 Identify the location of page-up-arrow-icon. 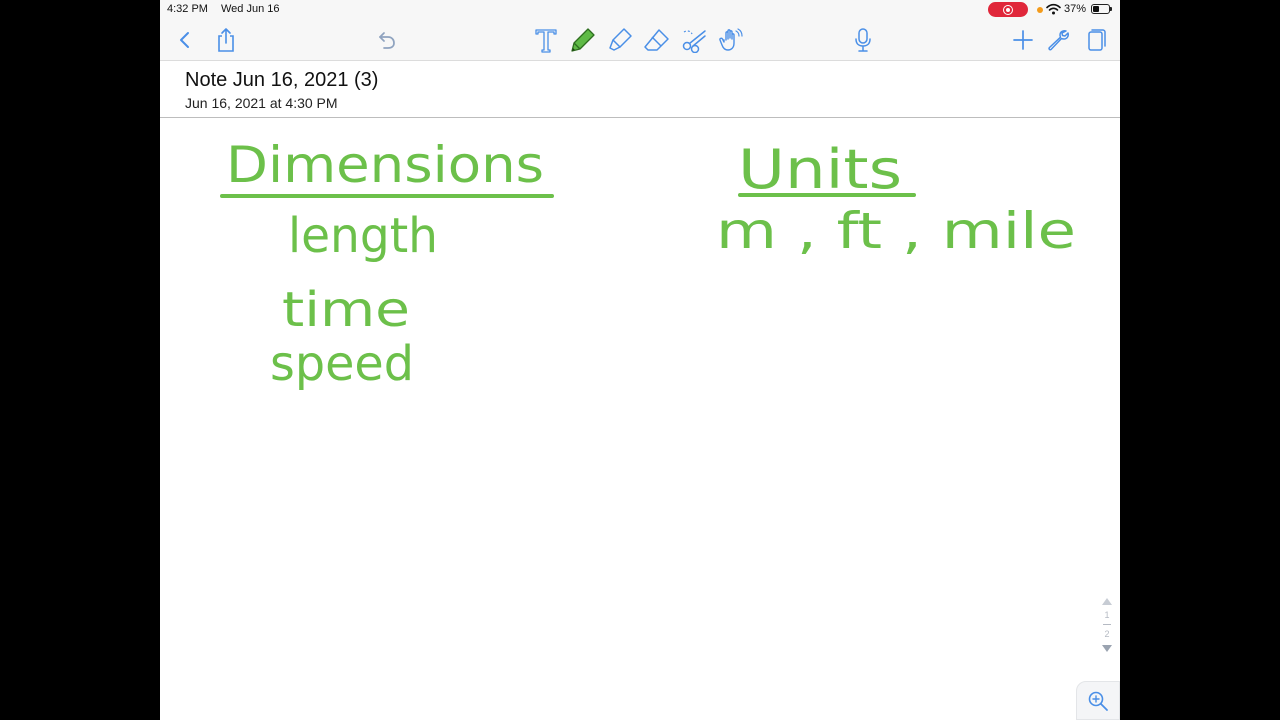
(1107, 601).